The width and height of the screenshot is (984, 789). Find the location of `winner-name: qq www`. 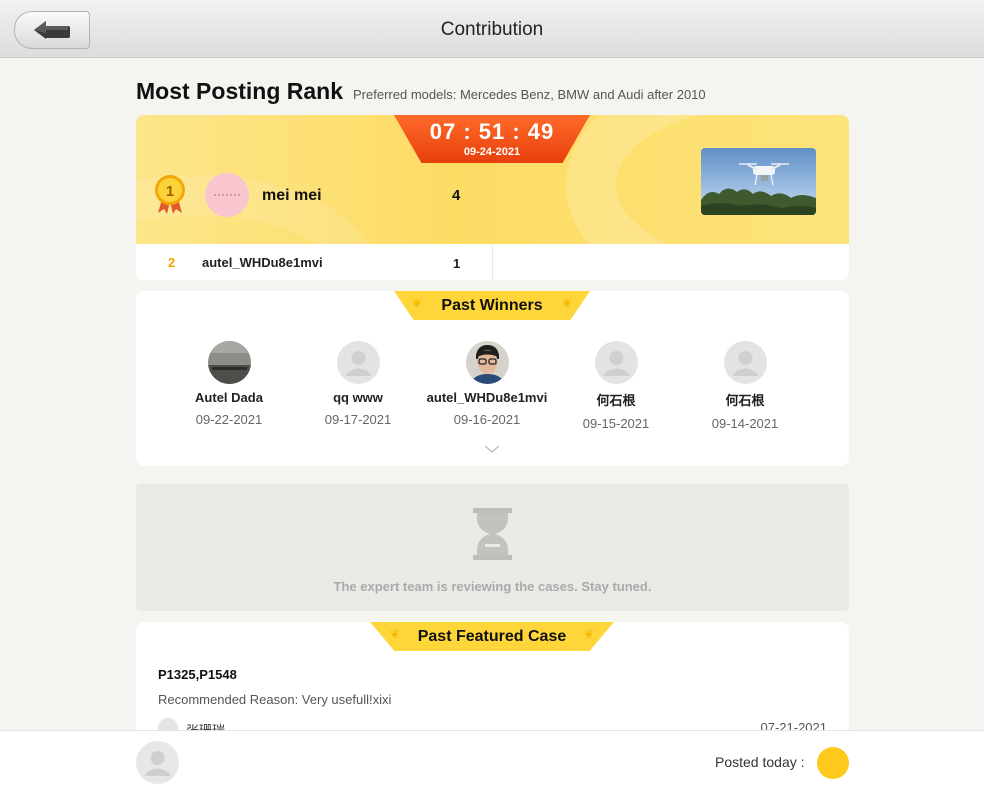

winner-name: qq www is located at coordinates (358, 397).